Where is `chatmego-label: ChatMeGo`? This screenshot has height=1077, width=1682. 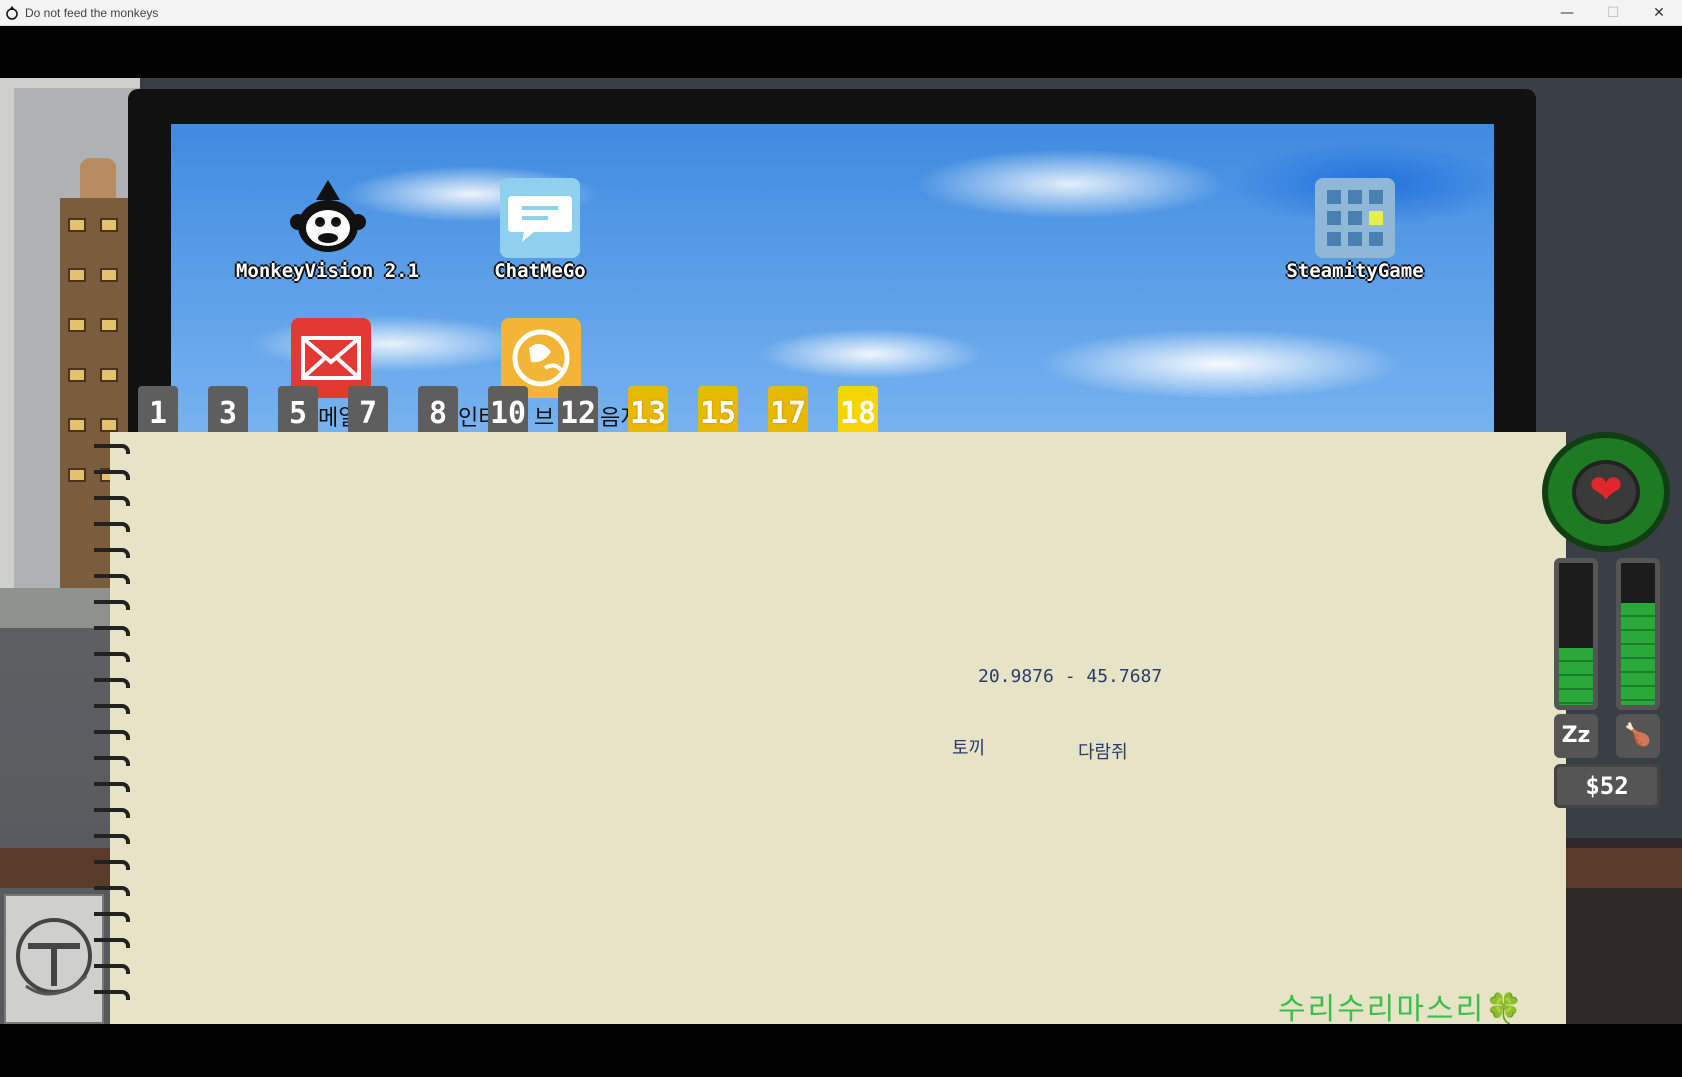
chatmego-label: ChatMeGo is located at coordinates (540, 271).